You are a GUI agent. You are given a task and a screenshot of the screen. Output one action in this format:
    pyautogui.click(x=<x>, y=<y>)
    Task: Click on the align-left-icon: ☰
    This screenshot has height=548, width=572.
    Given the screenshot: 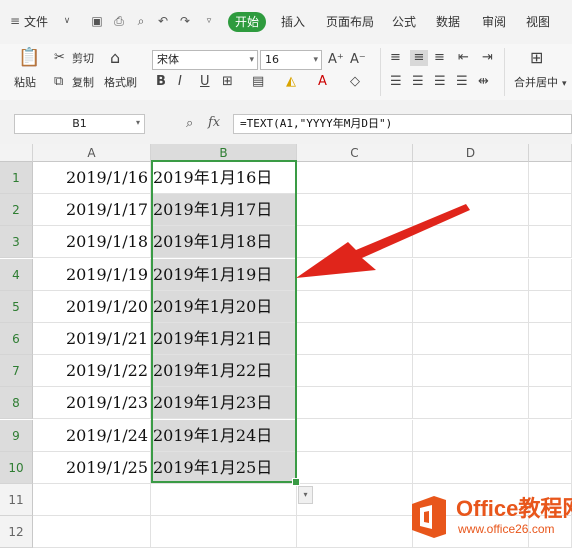 What is the action you would take?
    pyautogui.click(x=396, y=82)
    